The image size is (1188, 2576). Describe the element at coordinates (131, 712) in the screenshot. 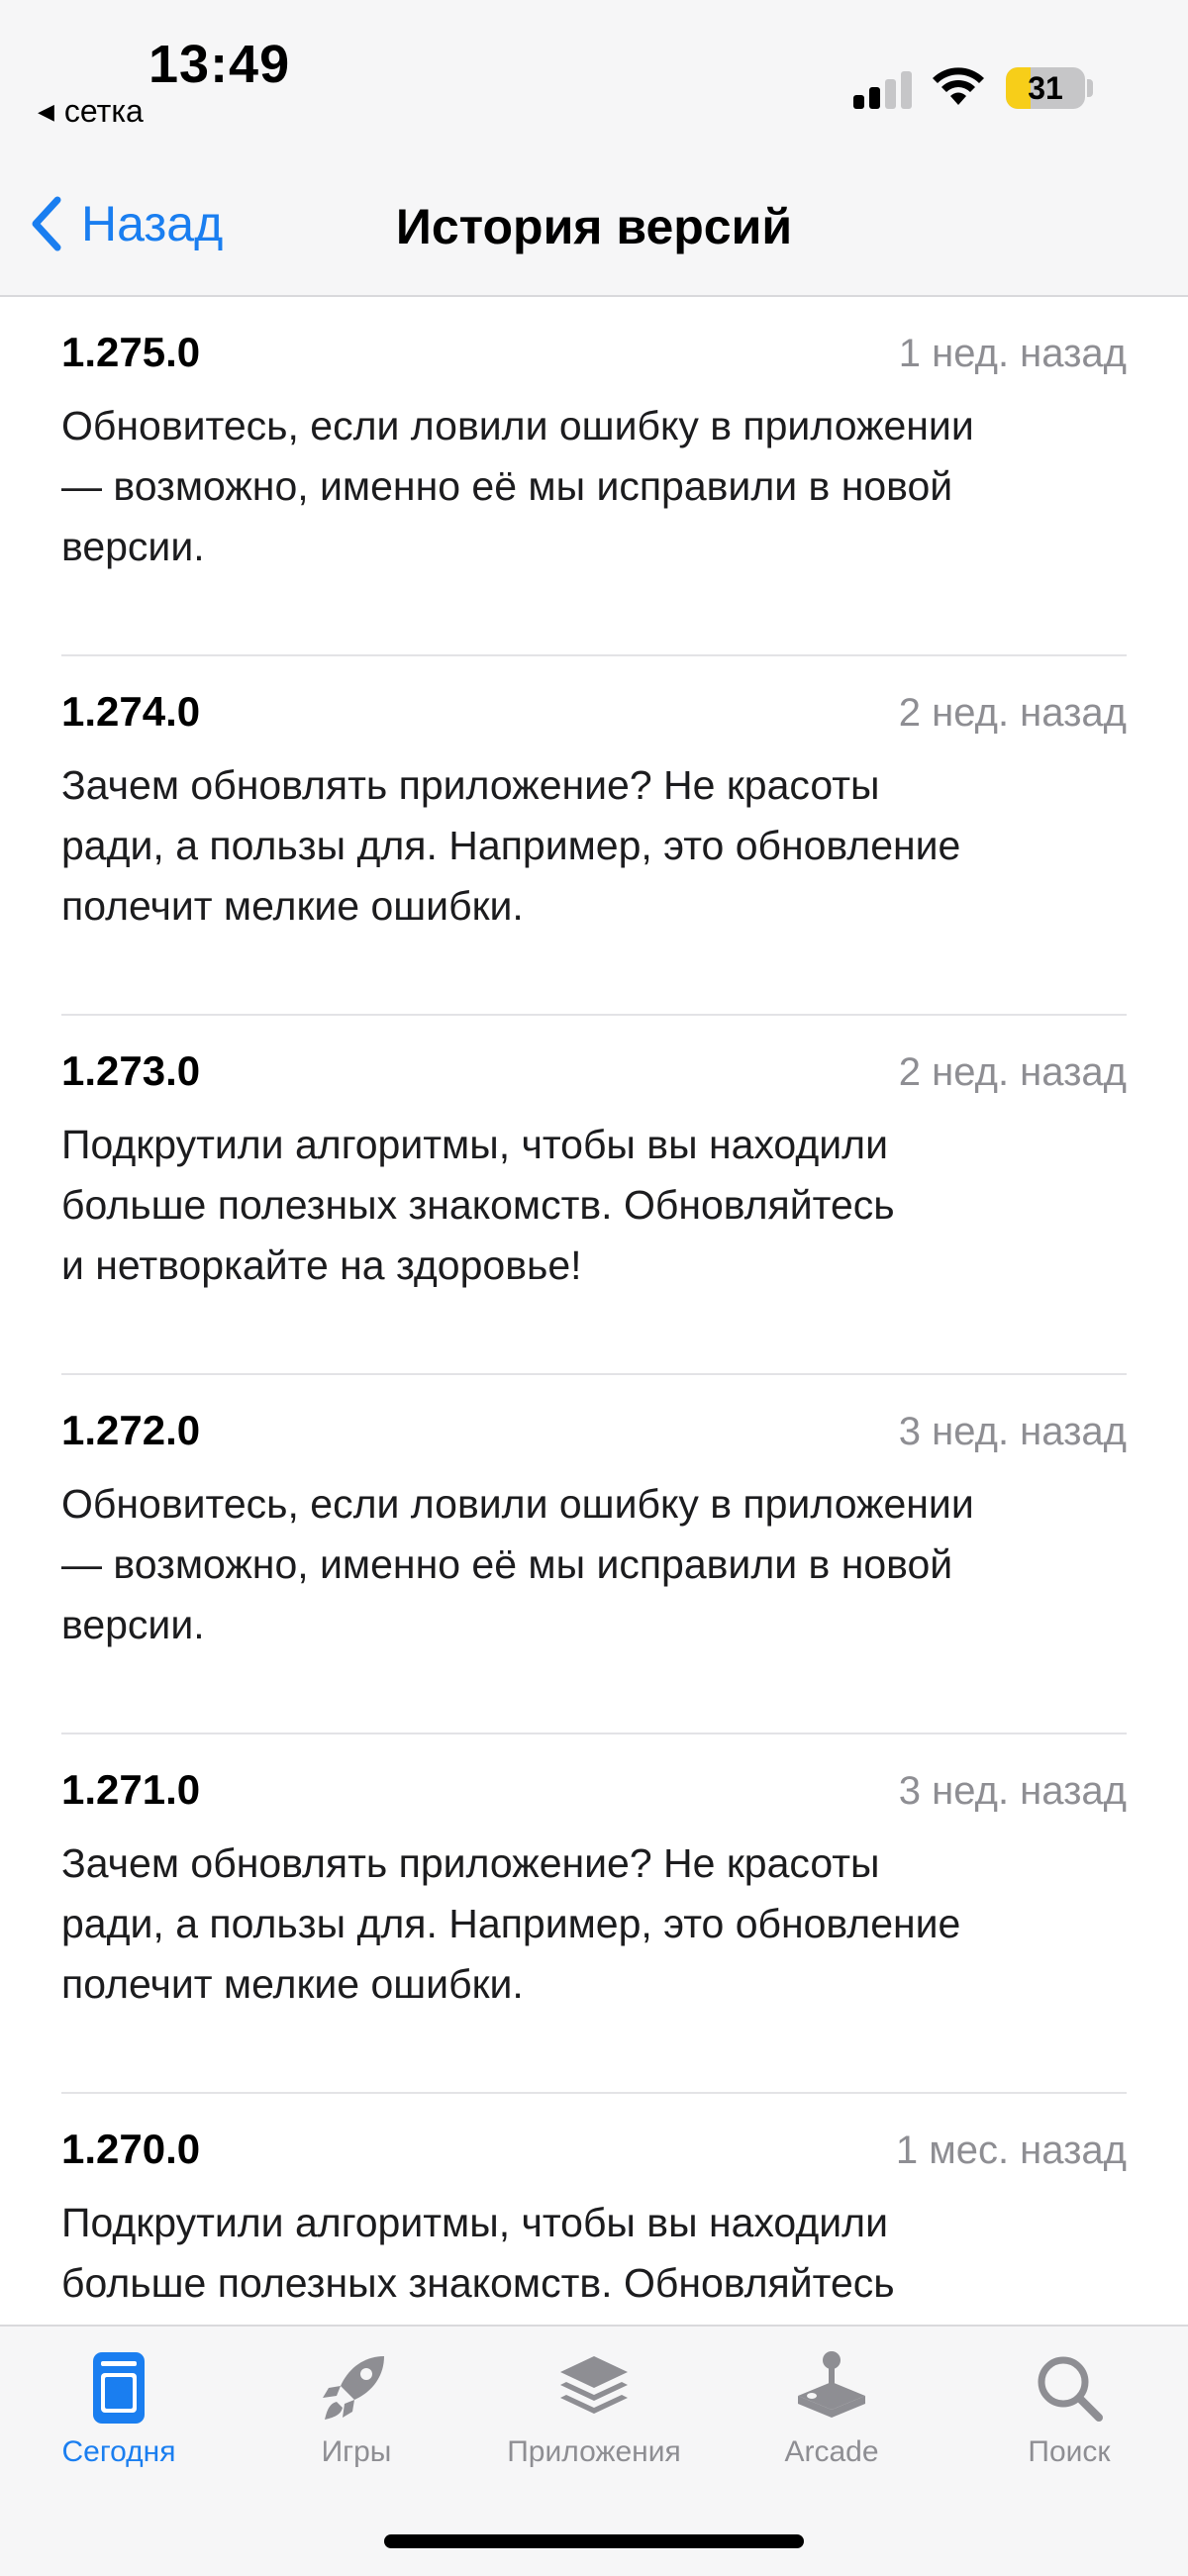

I see `version-number: 1.274.0` at that location.